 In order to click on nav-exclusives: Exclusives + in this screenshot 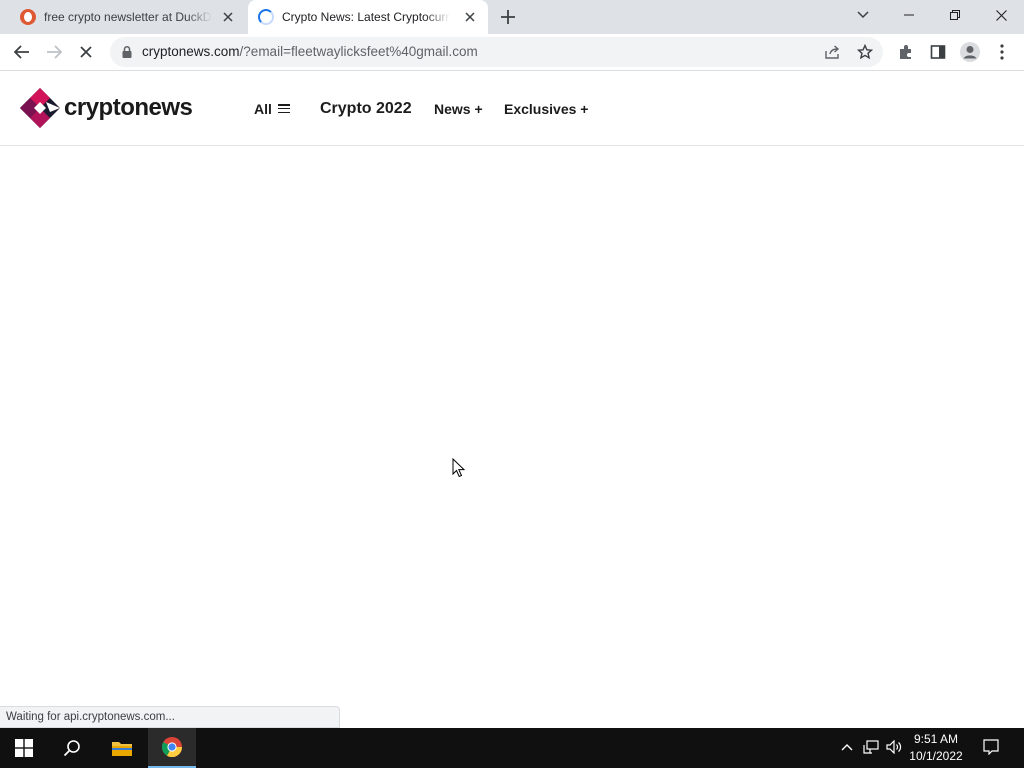, I will do `click(546, 108)`.